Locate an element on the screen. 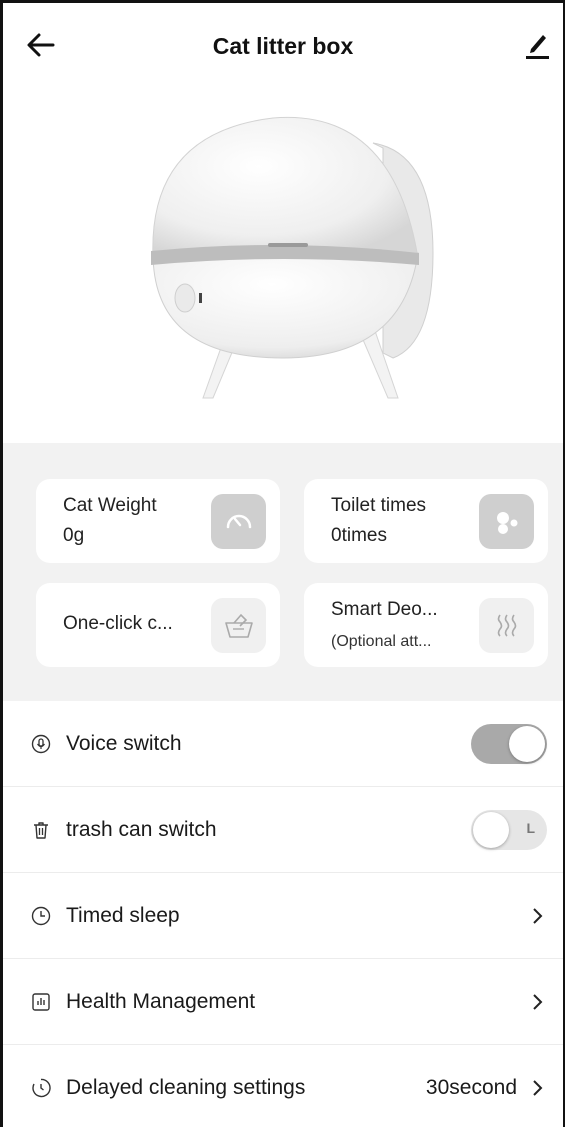 The image size is (565, 1127). bar-chart-icon is located at coordinates (41, 1002).